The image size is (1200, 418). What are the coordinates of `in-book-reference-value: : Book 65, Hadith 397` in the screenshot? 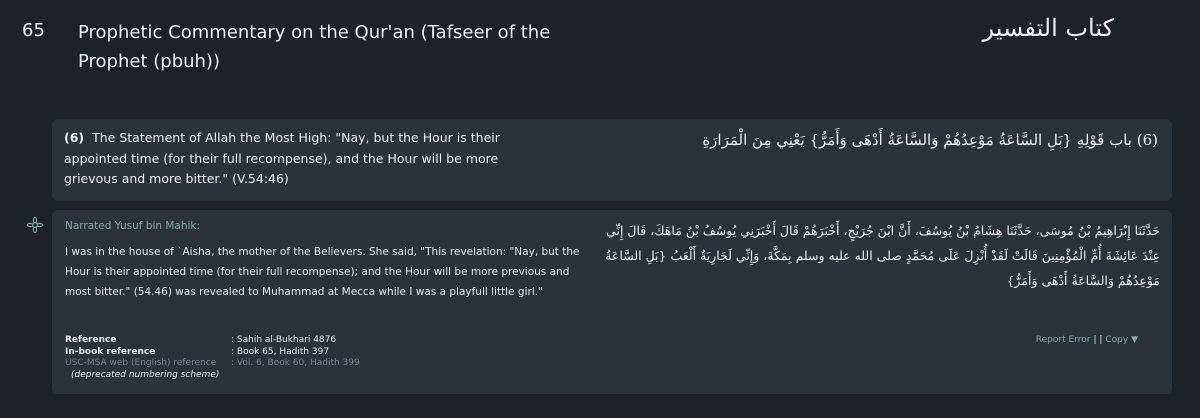 It's located at (280, 351).